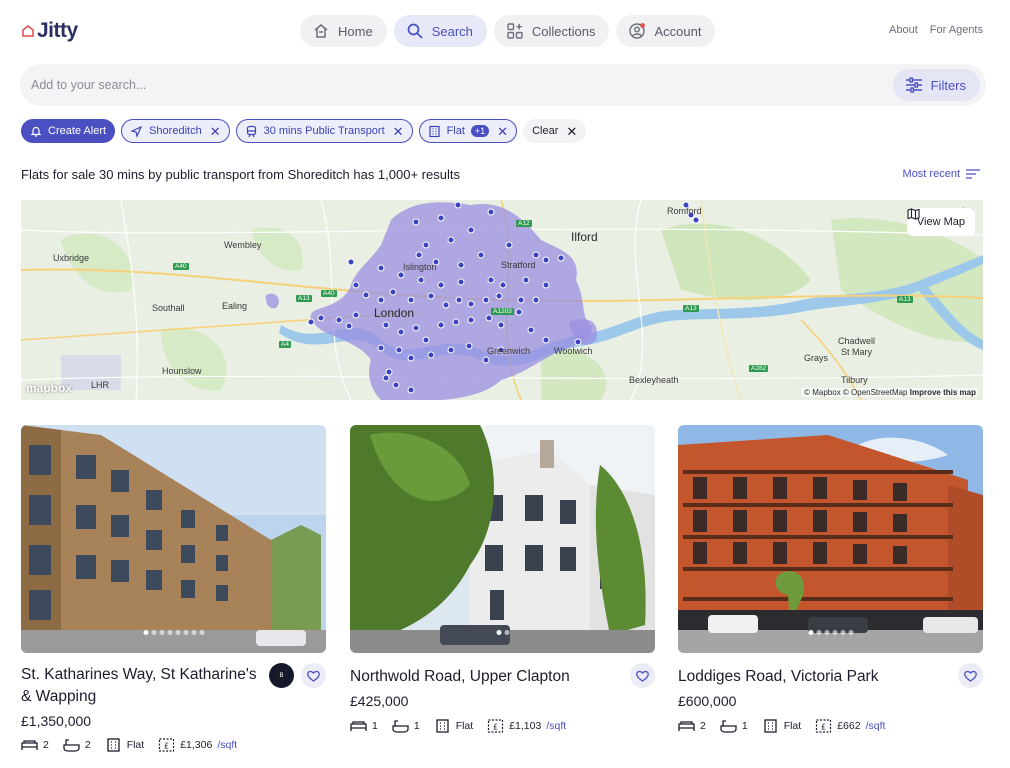 Image resolution: width=1010 pixels, height=768 pixels. What do you see at coordinates (654, 380) in the screenshot?
I see `map-label-bexleyheath: Bexleyheath` at bounding box center [654, 380].